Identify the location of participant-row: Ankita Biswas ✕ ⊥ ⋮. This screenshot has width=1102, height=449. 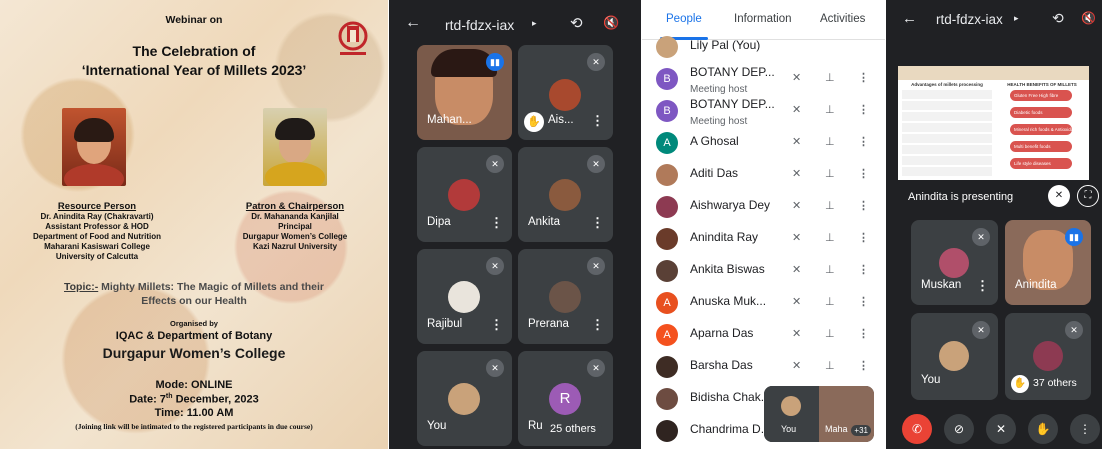
(763, 270).